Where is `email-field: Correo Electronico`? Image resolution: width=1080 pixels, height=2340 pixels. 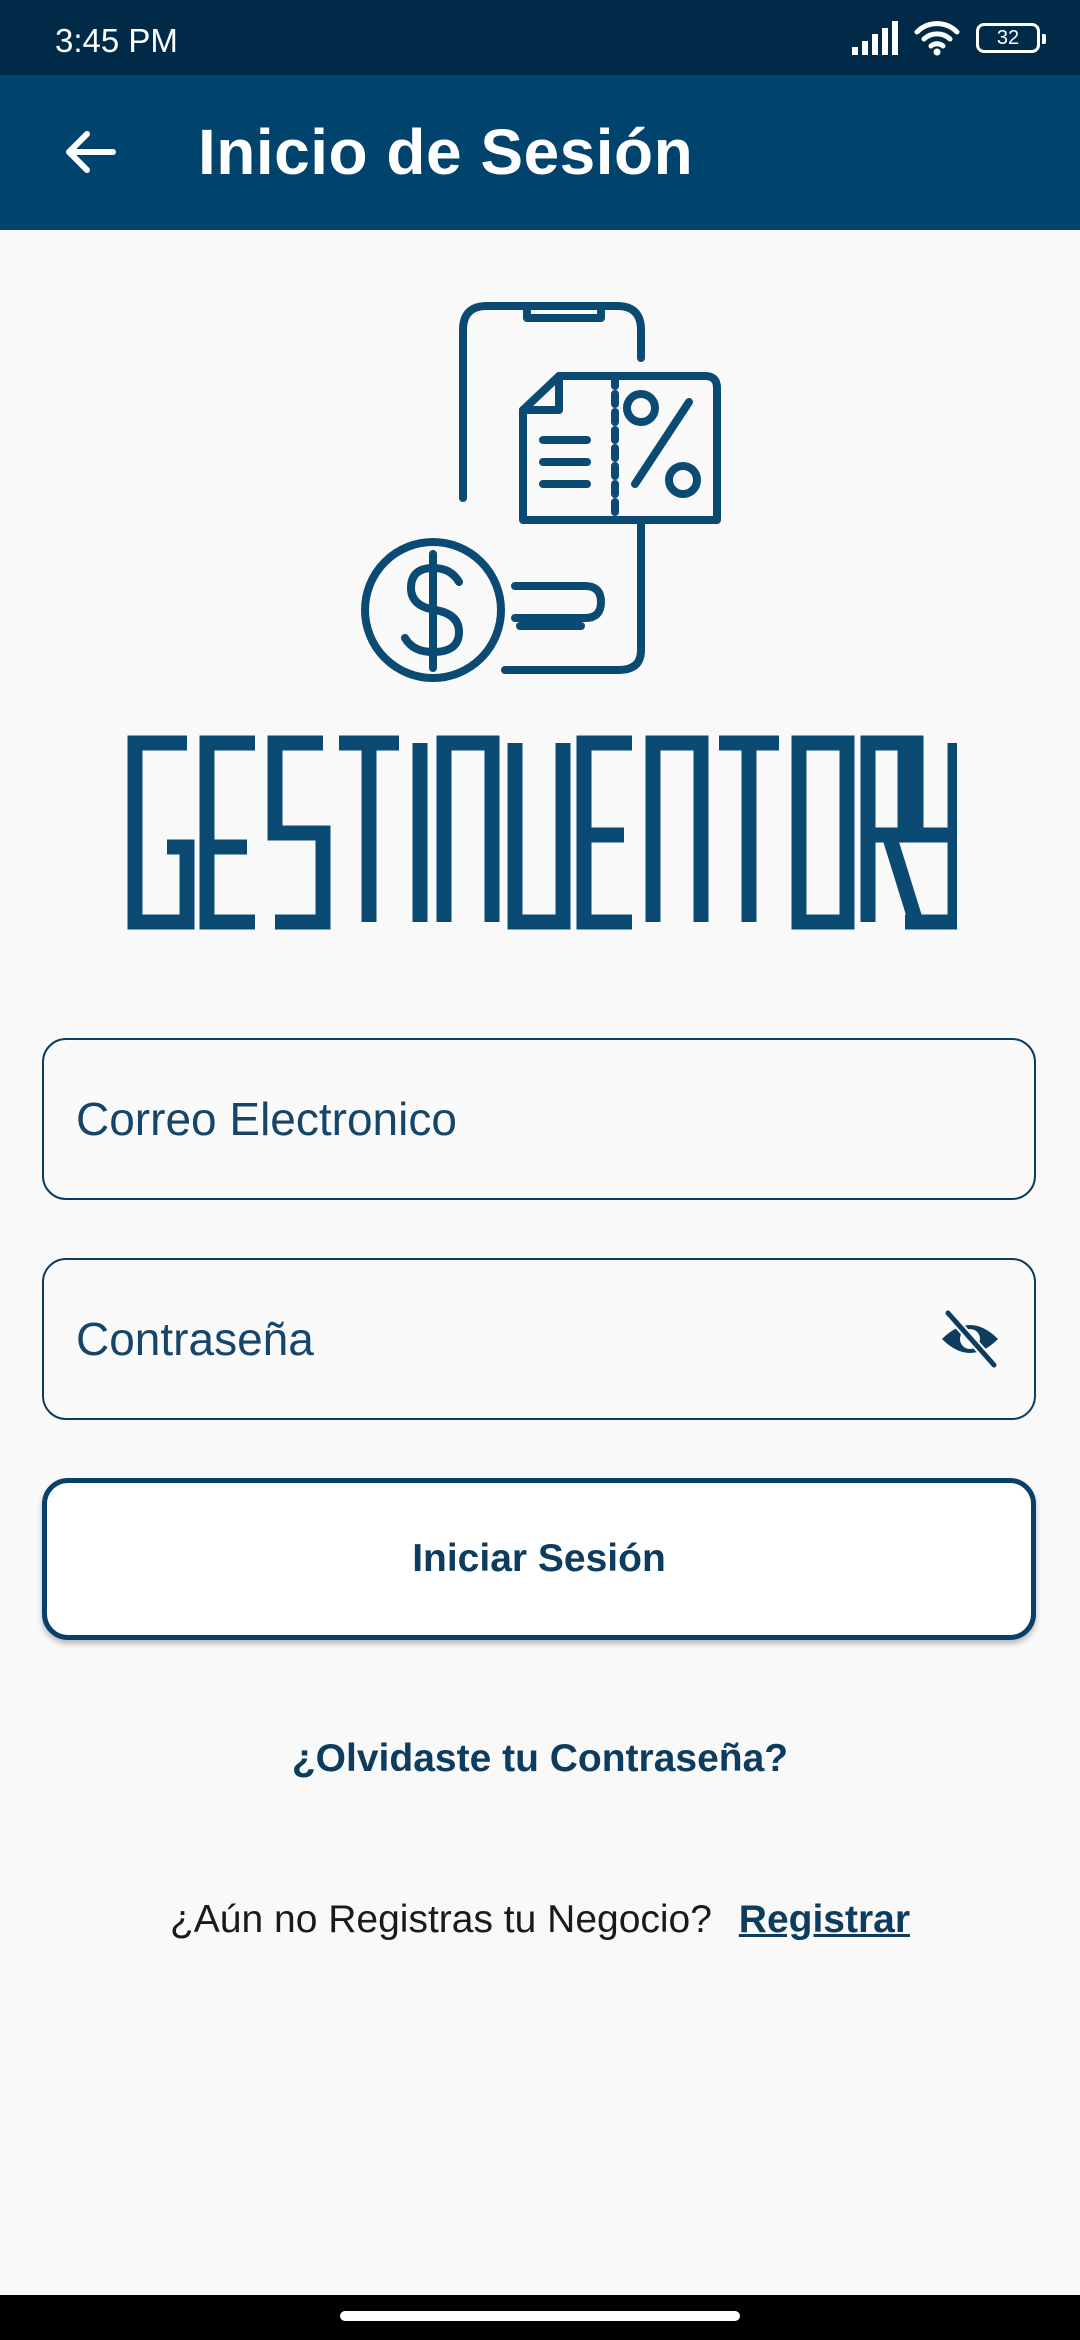
email-field: Correo Electronico is located at coordinates (539, 1119).